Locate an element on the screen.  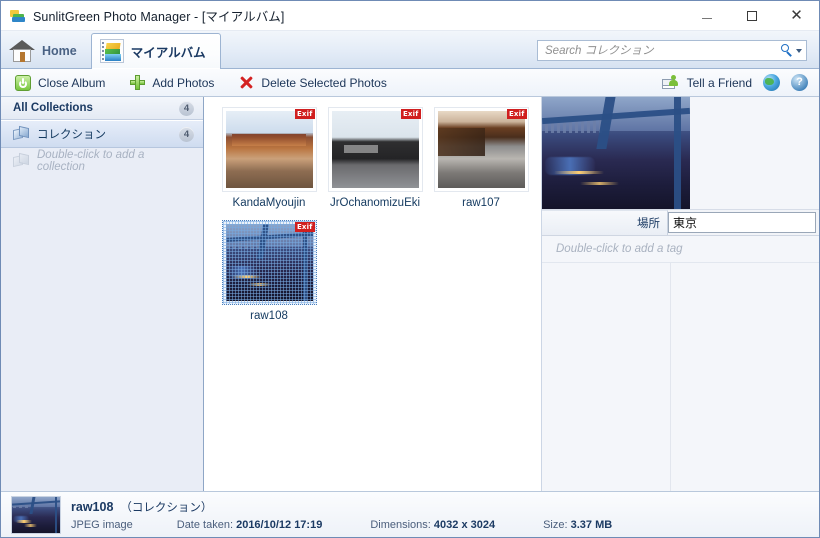
tag-value-field is located at coordinates (742, 222).